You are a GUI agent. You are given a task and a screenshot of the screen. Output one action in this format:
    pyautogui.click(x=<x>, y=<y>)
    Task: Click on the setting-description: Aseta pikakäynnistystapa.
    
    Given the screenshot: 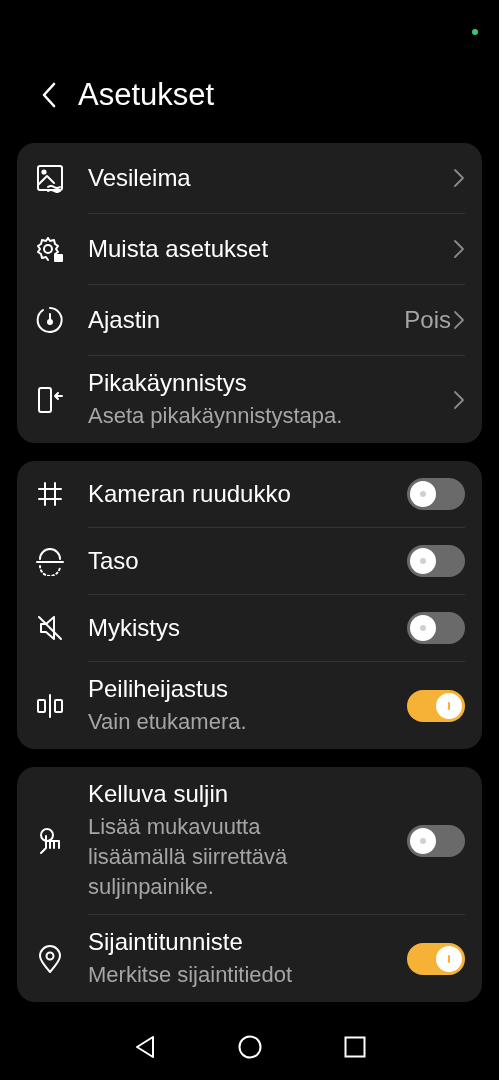 What is the action you would take?
    pyautogui.click(x=216, y=416)
    